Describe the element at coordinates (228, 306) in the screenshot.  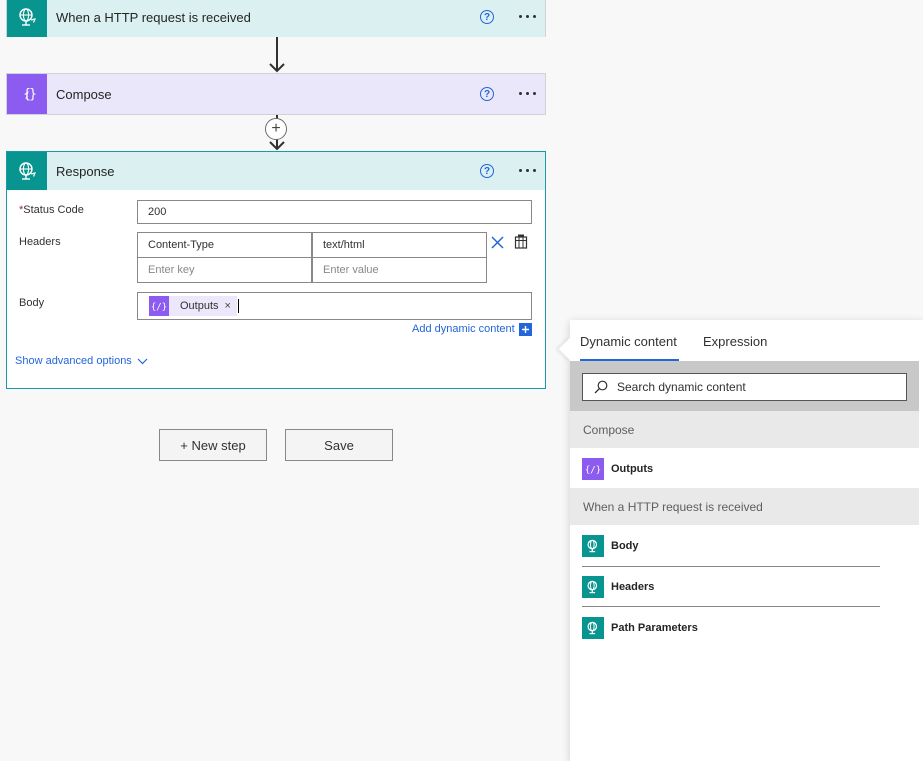
I see `remove-token-icon: ×` at that location.